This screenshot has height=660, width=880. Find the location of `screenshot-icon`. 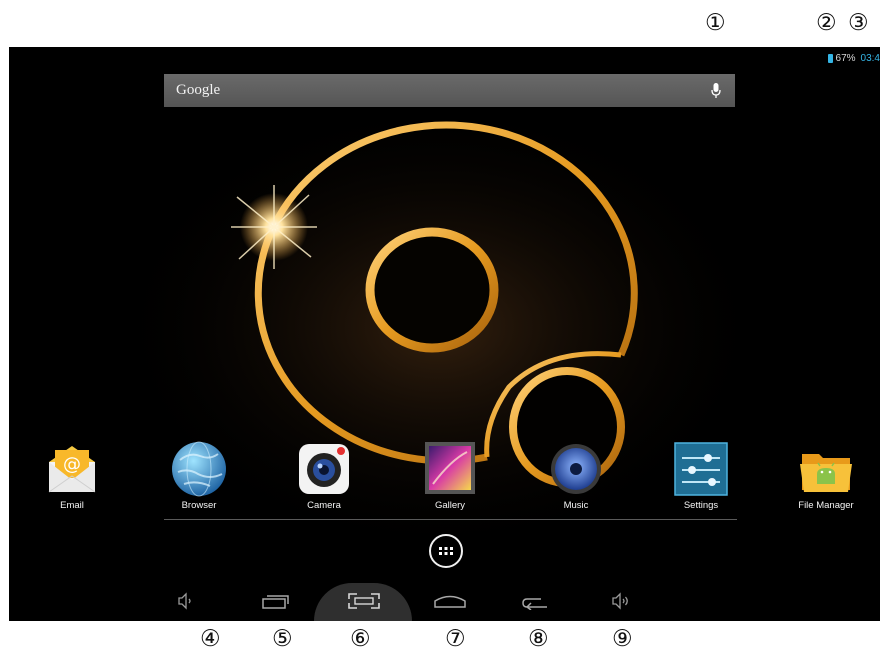

screenshot-icon is located at coordinates (364, 601).